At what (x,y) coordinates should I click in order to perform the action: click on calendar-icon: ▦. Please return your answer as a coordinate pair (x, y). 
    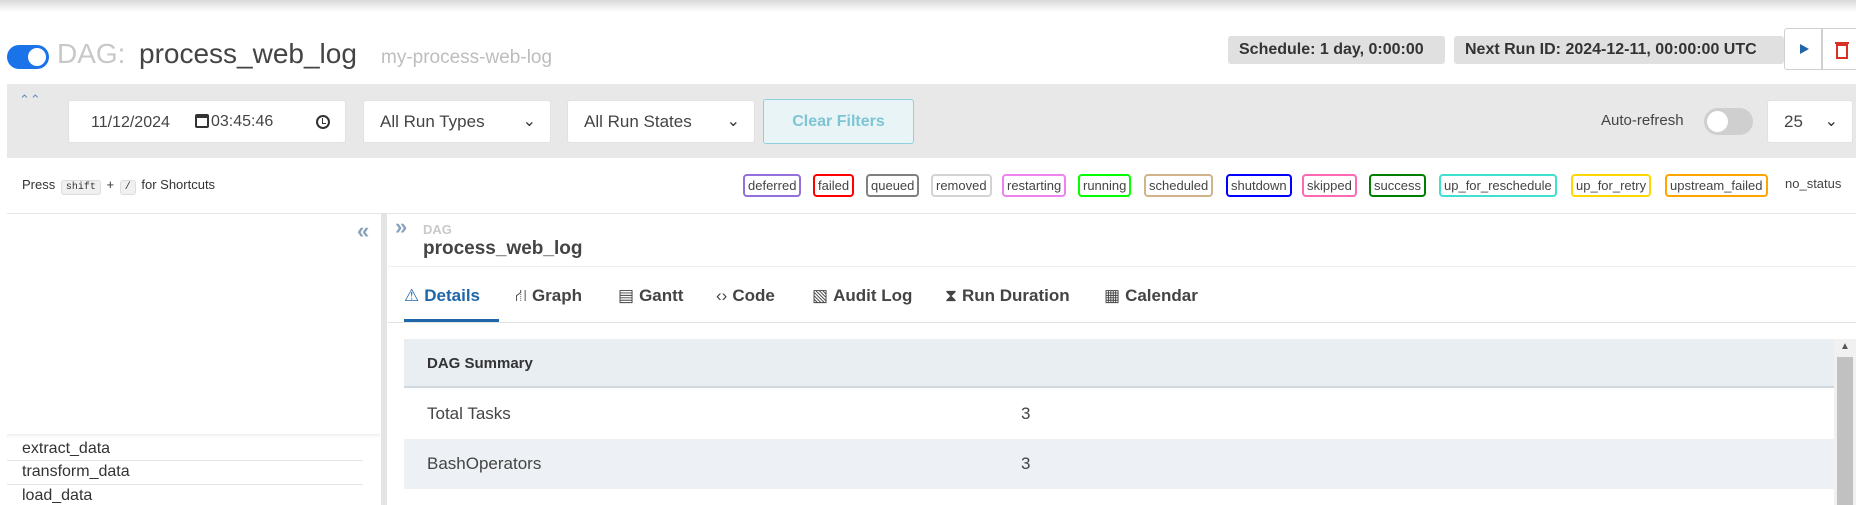
    Looking at the image, I should click on (1112, 295).